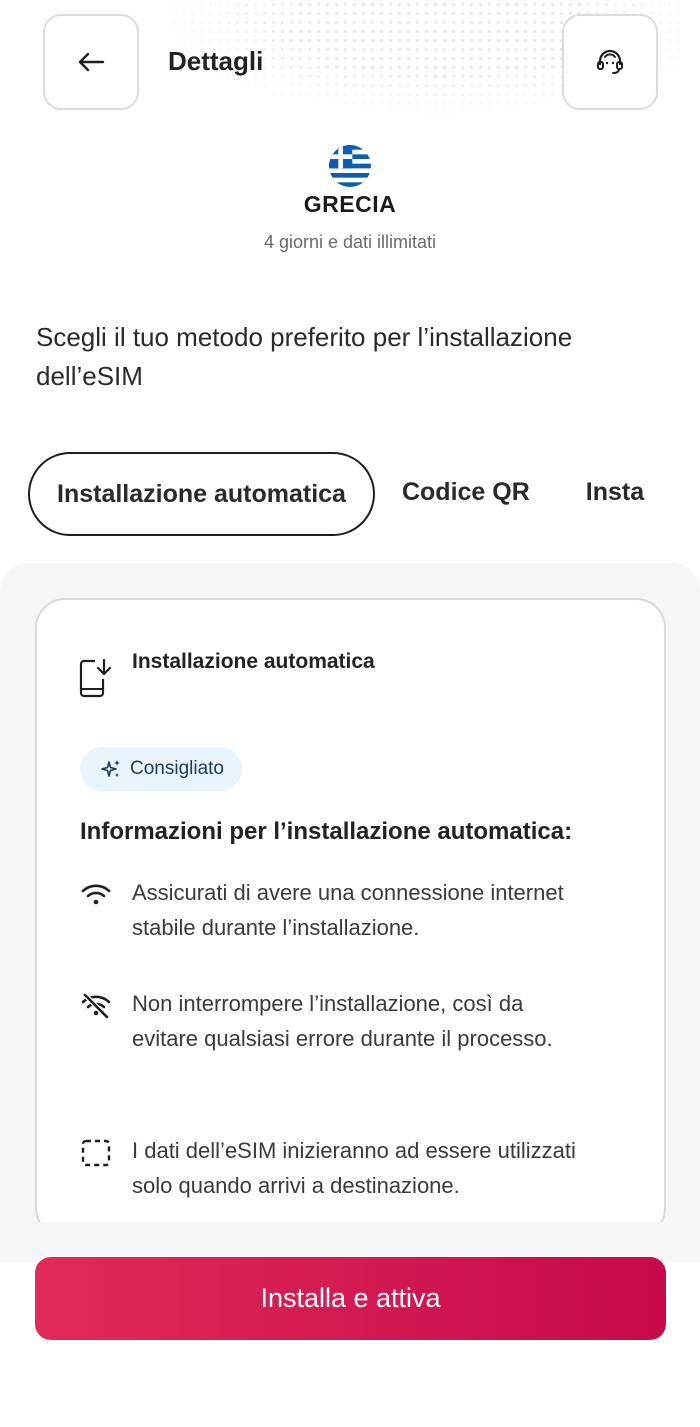 This screenshot has height=1427, width=700. I want to click on arrow-left-icon, so click(91, 62).